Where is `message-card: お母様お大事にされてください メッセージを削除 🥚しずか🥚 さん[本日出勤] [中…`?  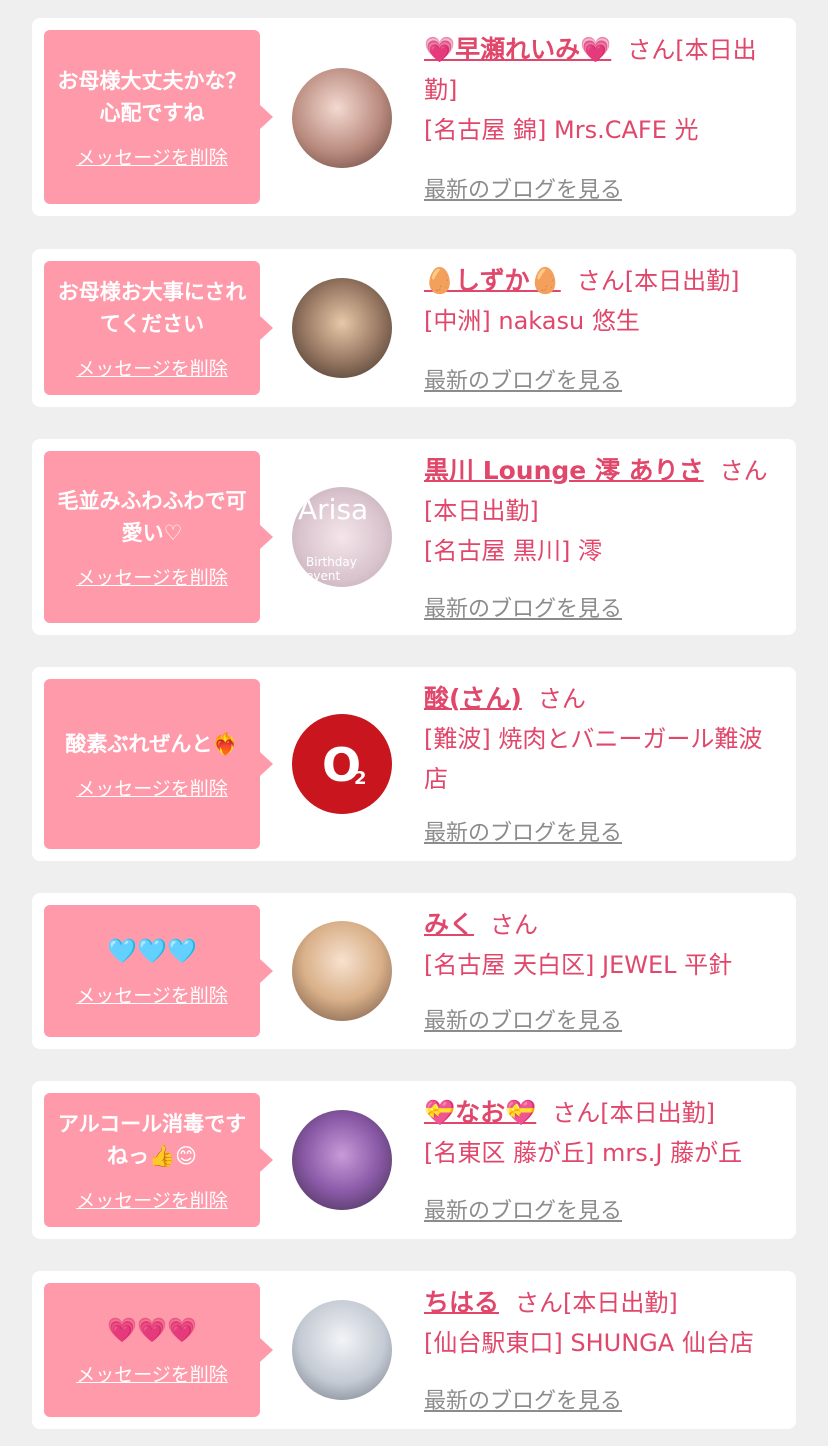 message-card: お母様お大事にされてください メッセージを削除 🥚しずか🥚 さん[本日出勤] [中… is located at coordinates (414, 328).